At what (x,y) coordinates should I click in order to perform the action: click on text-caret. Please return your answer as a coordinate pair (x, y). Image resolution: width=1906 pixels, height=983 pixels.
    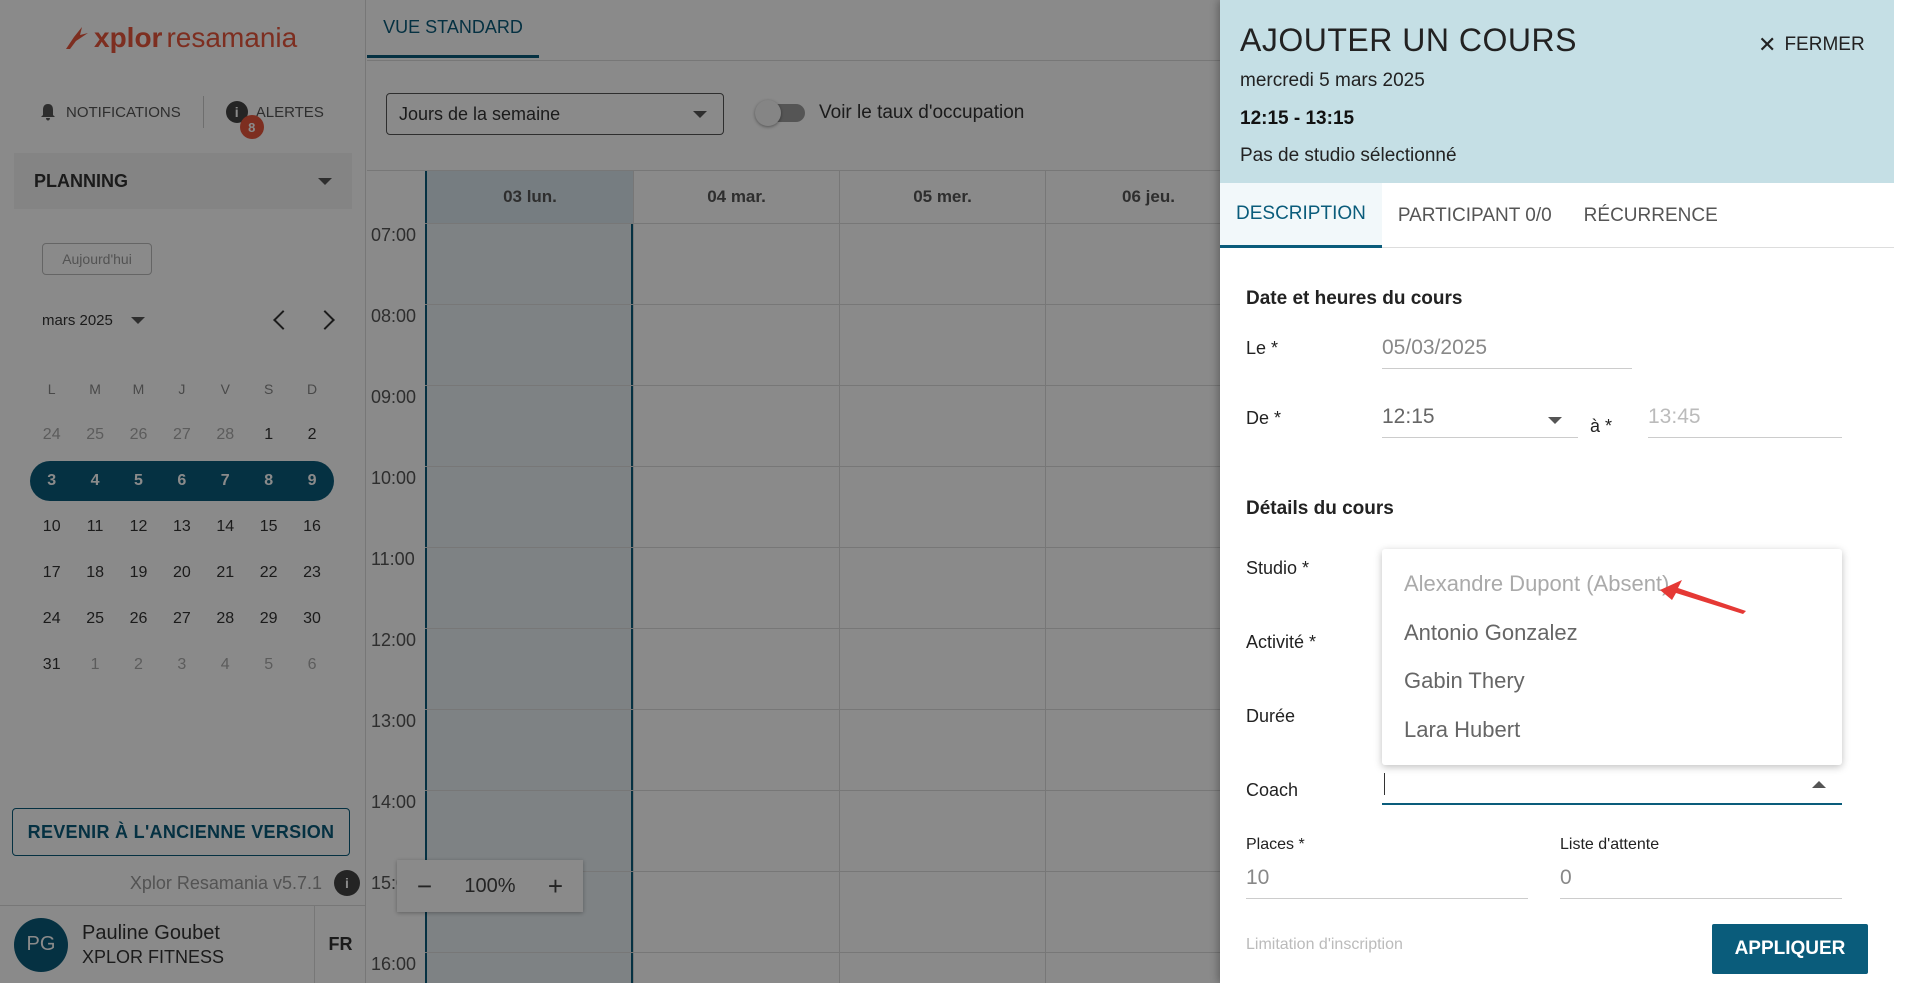
    Looking at the image, I should click on (1384, 784).